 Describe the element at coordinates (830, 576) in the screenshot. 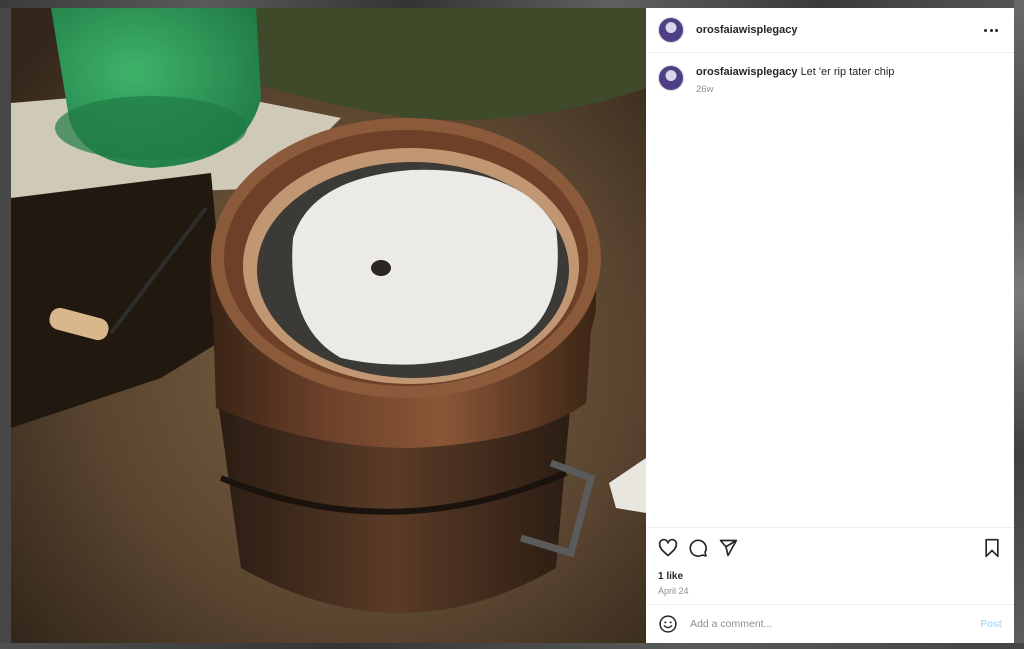

I see `like-count: 1 like` at that location.